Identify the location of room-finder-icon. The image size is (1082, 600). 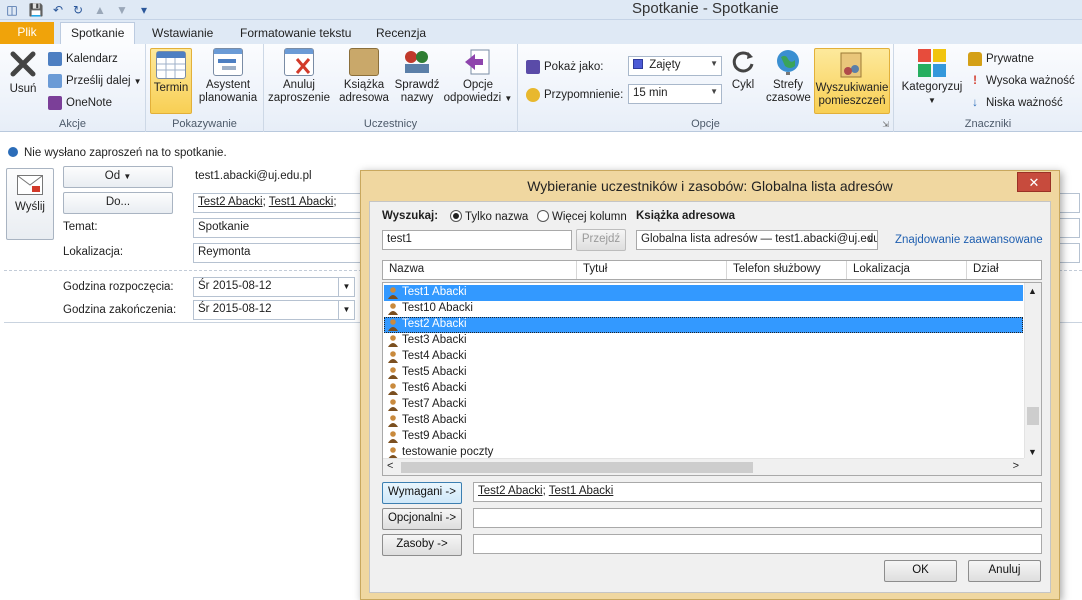
(852, 65).